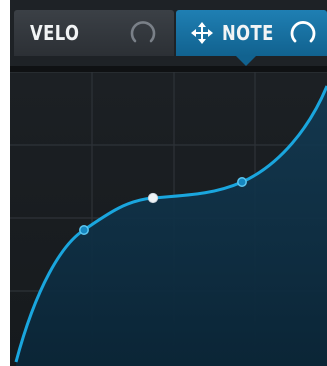 The height and width of the screenshot is (366, 327). What do you see at coordinates (153, 198) in the screenshot?
I see `control-point-selected` at bounding box center [153, 198].